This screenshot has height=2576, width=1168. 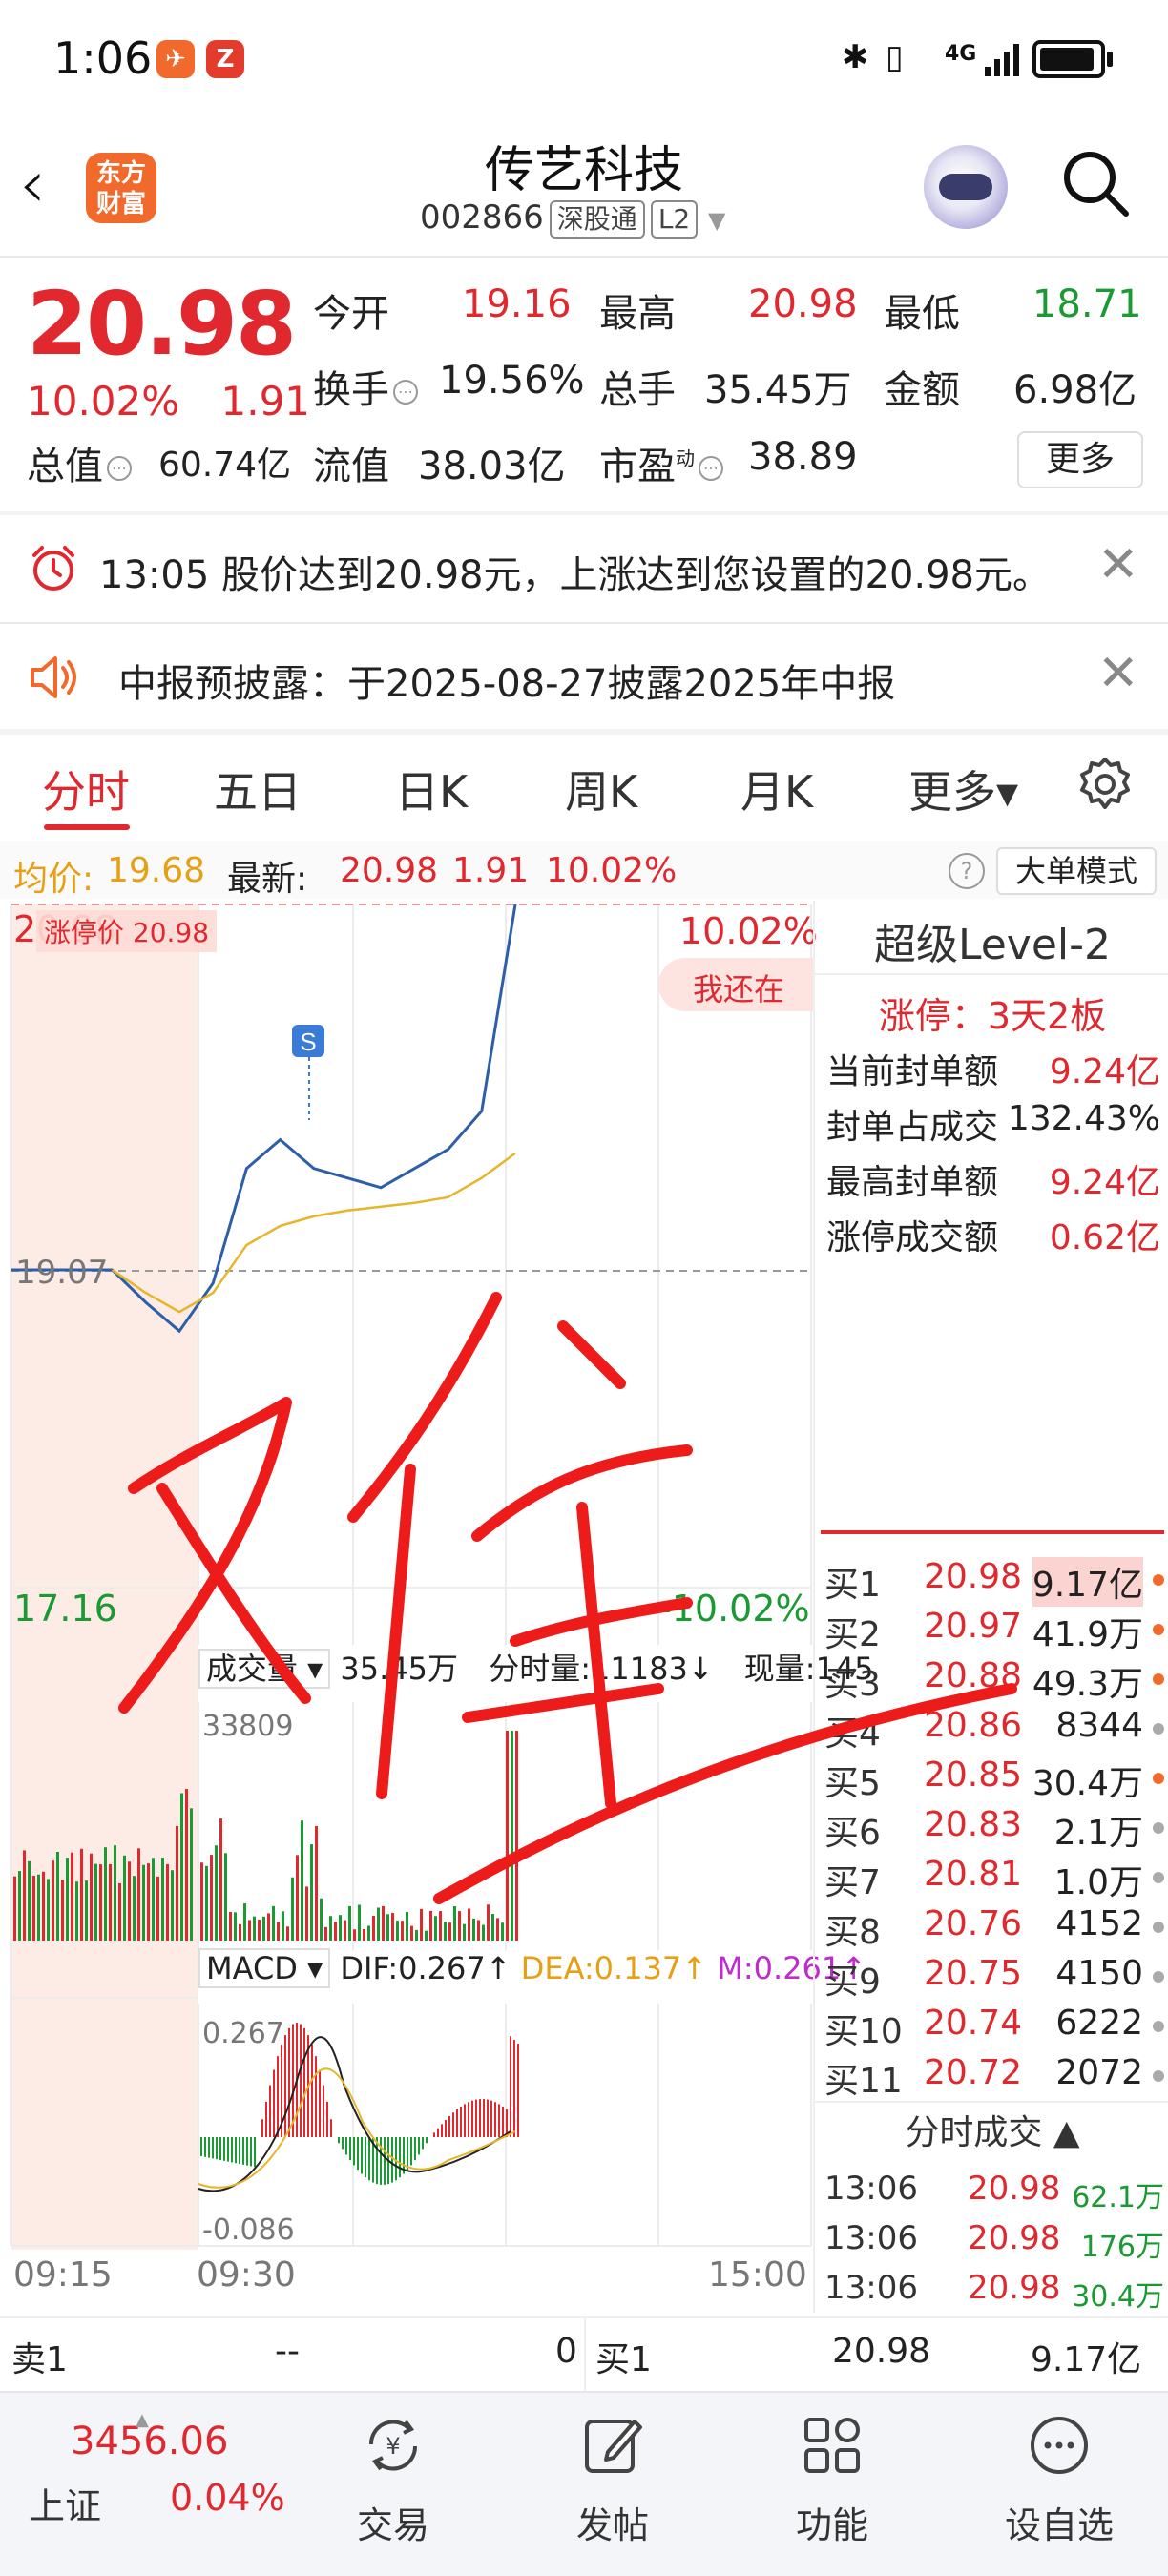 I want to click on vibrate-icon: ▯, so click(x=895, y=57).